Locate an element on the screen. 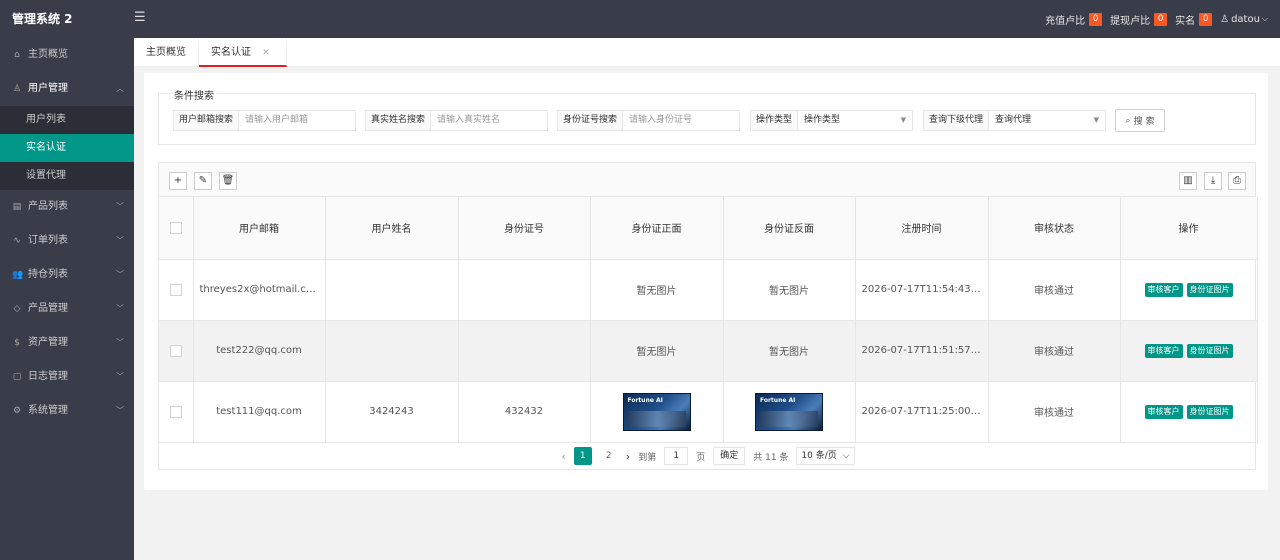  add-icon: + is located at coordinates (178, 181).